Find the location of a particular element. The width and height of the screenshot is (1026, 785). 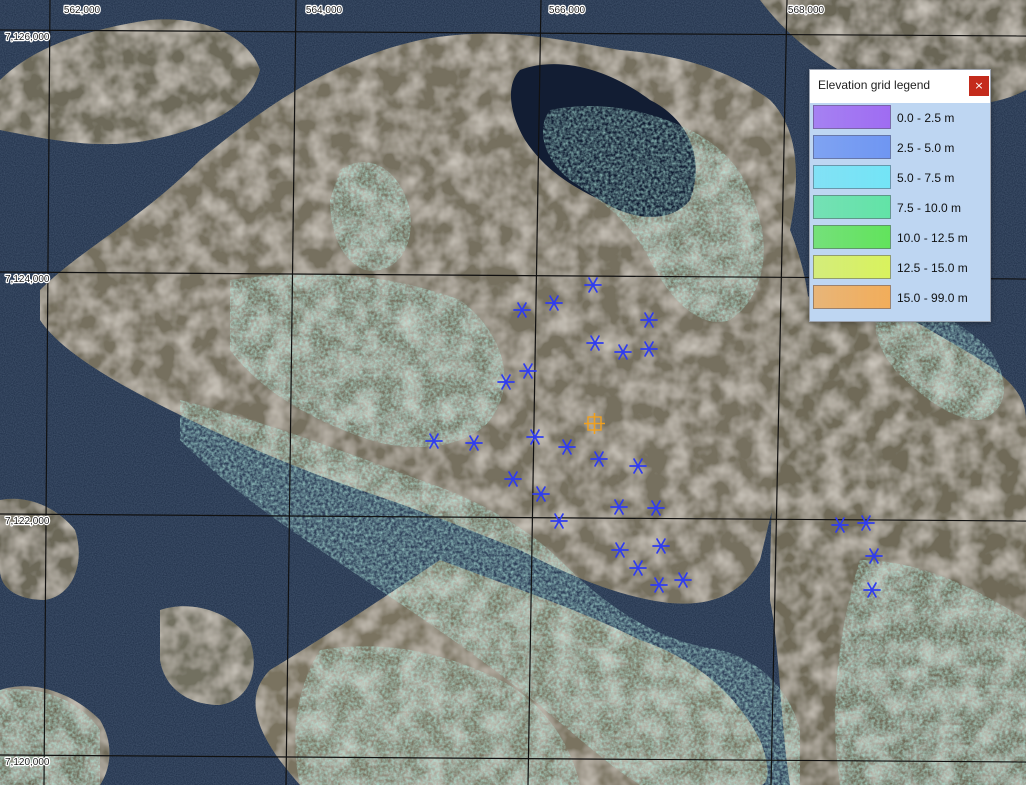

northing-label-7122000: 7,122,000 is located at coordinates (27, 521).